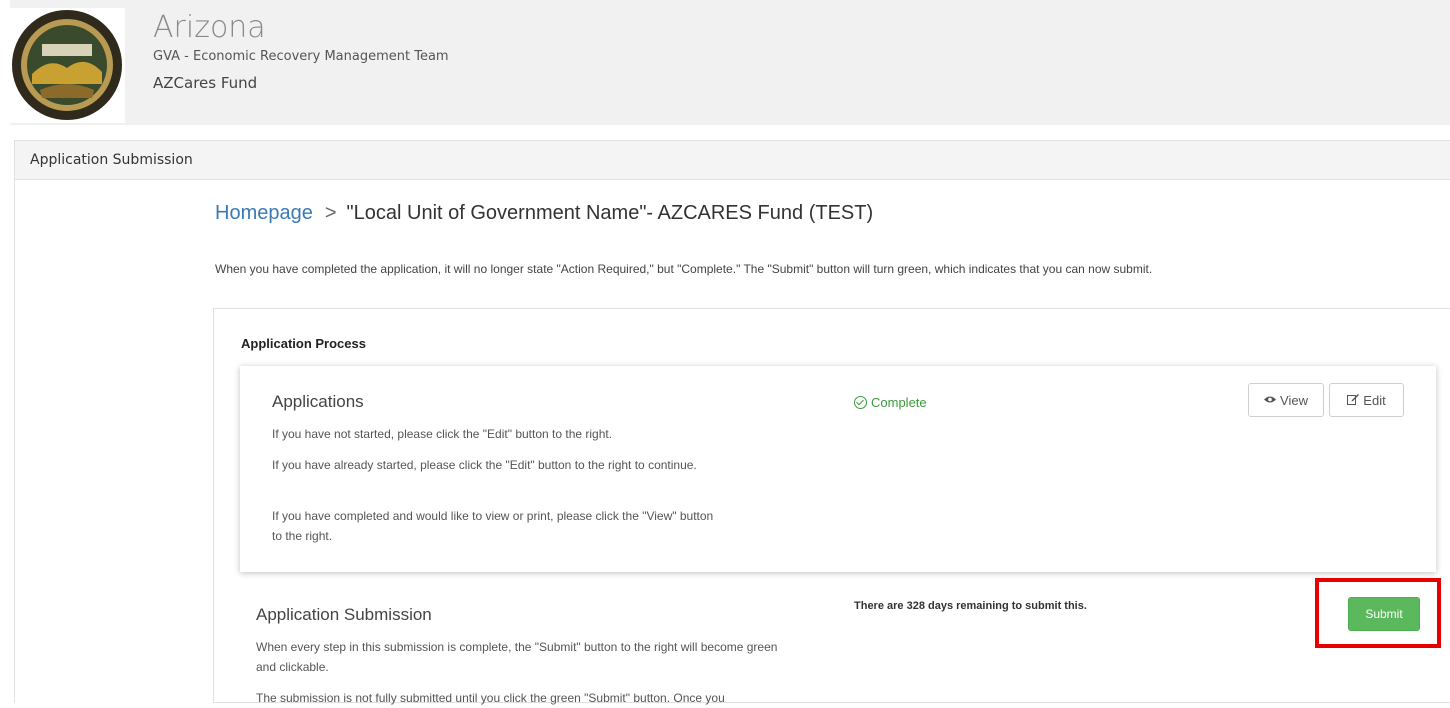 The height and width of the screenshot is (708, 1450). I want to click on edit-icon, so click(1353, 400).